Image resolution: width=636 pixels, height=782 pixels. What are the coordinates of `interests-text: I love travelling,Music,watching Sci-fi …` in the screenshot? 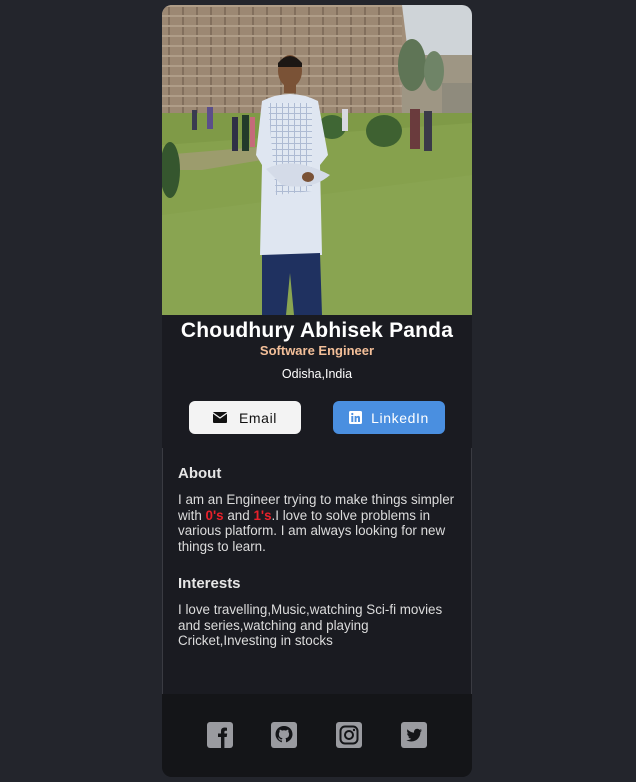 It's located at (310, 625).